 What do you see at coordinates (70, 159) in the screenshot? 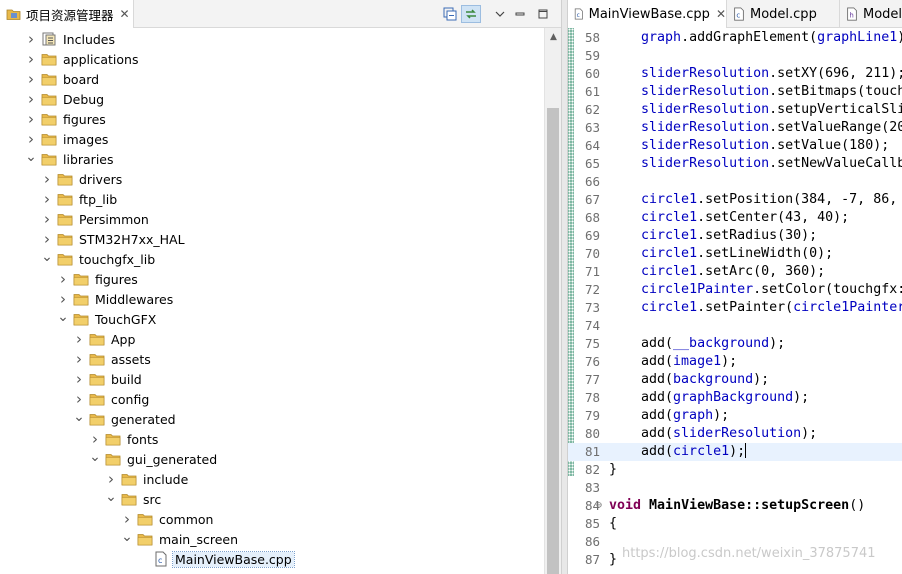
I see `tree-item: ⌄ libraries` at bounding box center [70, 159].